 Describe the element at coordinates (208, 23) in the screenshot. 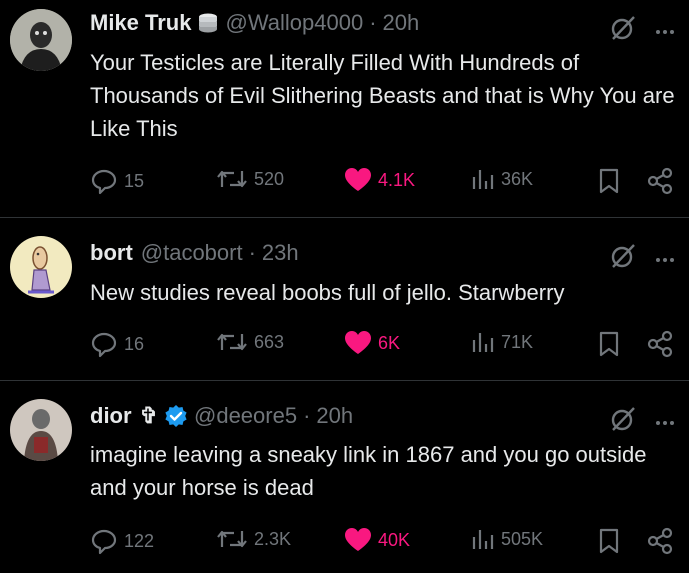

I see `database-emoji-icon` at that location.